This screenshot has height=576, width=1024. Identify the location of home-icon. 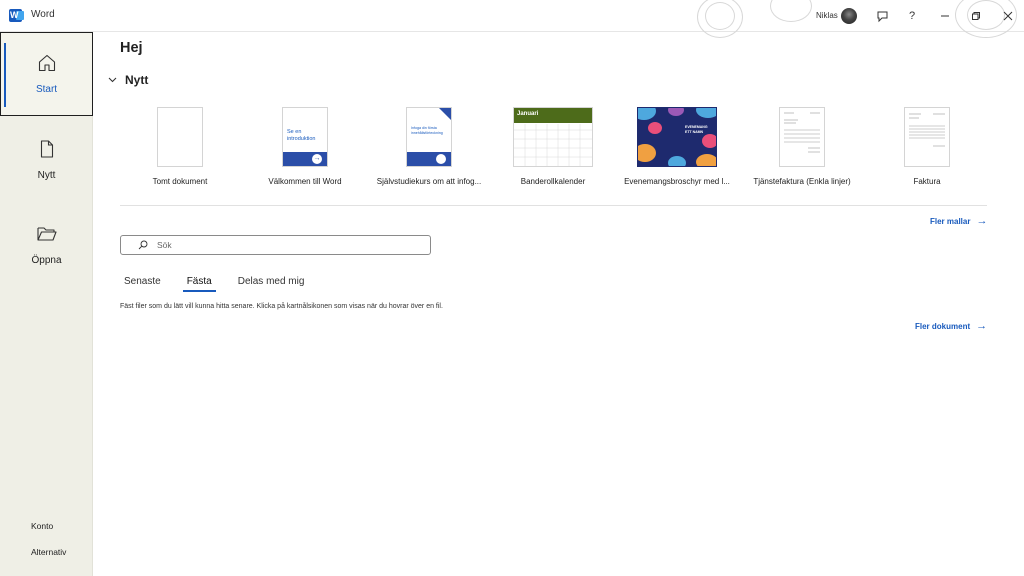
(47, 65).